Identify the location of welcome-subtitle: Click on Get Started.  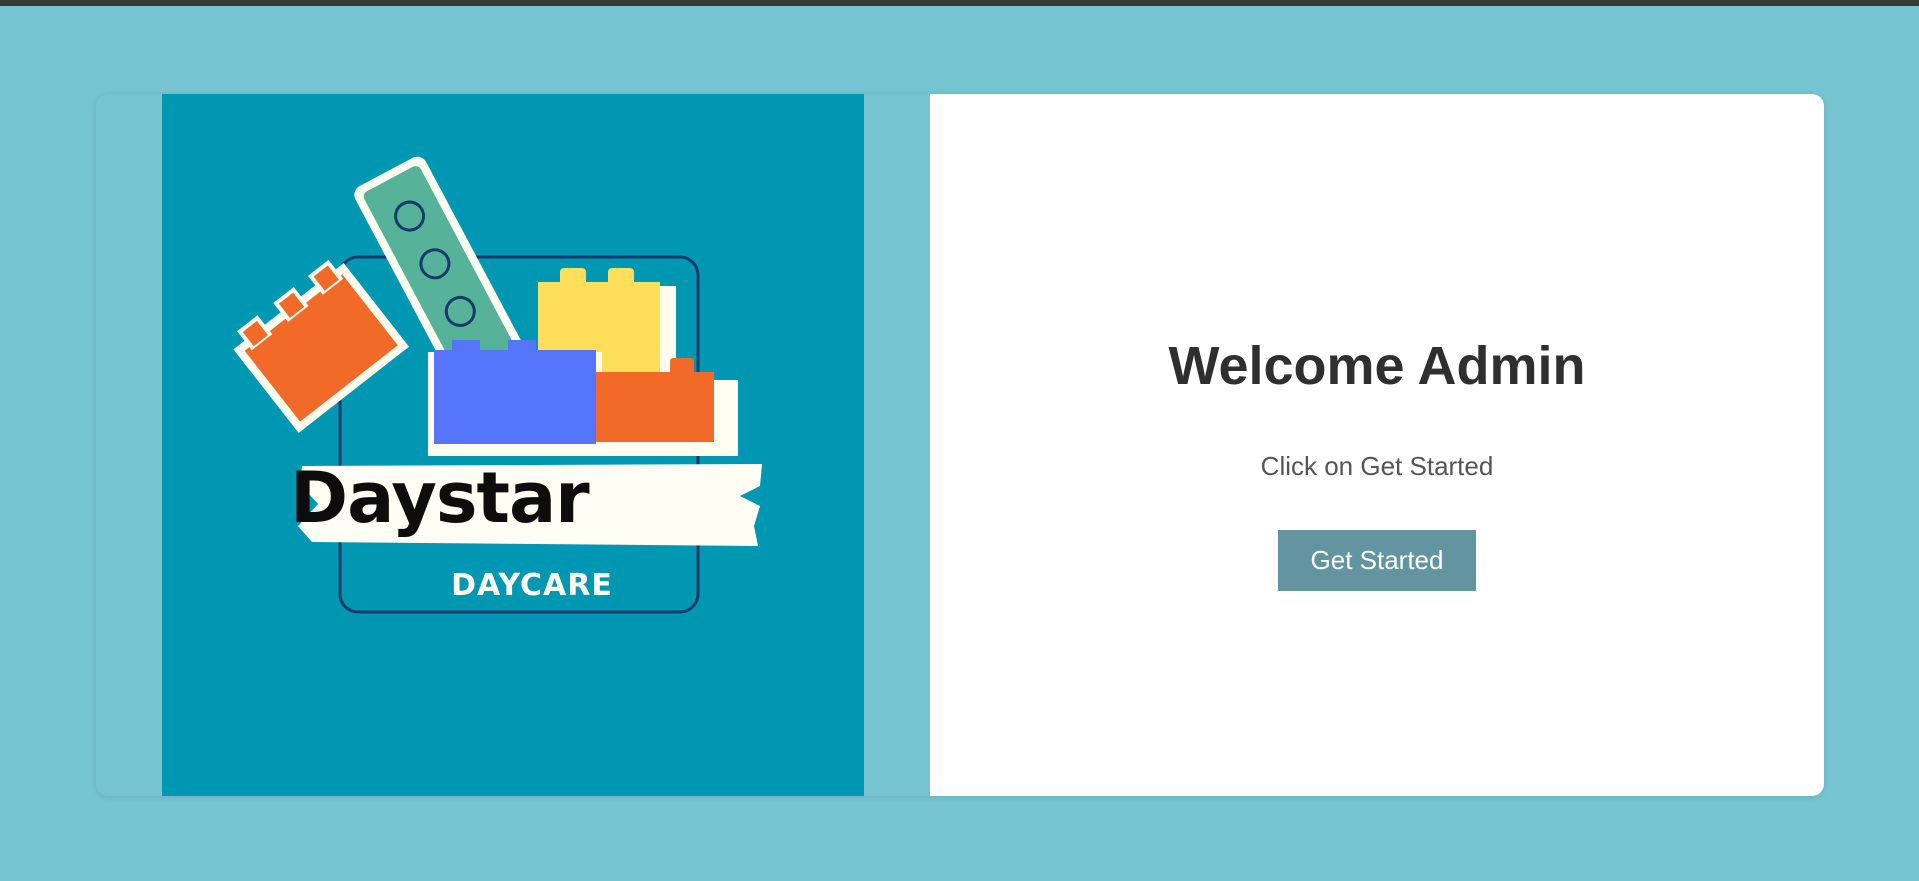
(1377, 466).